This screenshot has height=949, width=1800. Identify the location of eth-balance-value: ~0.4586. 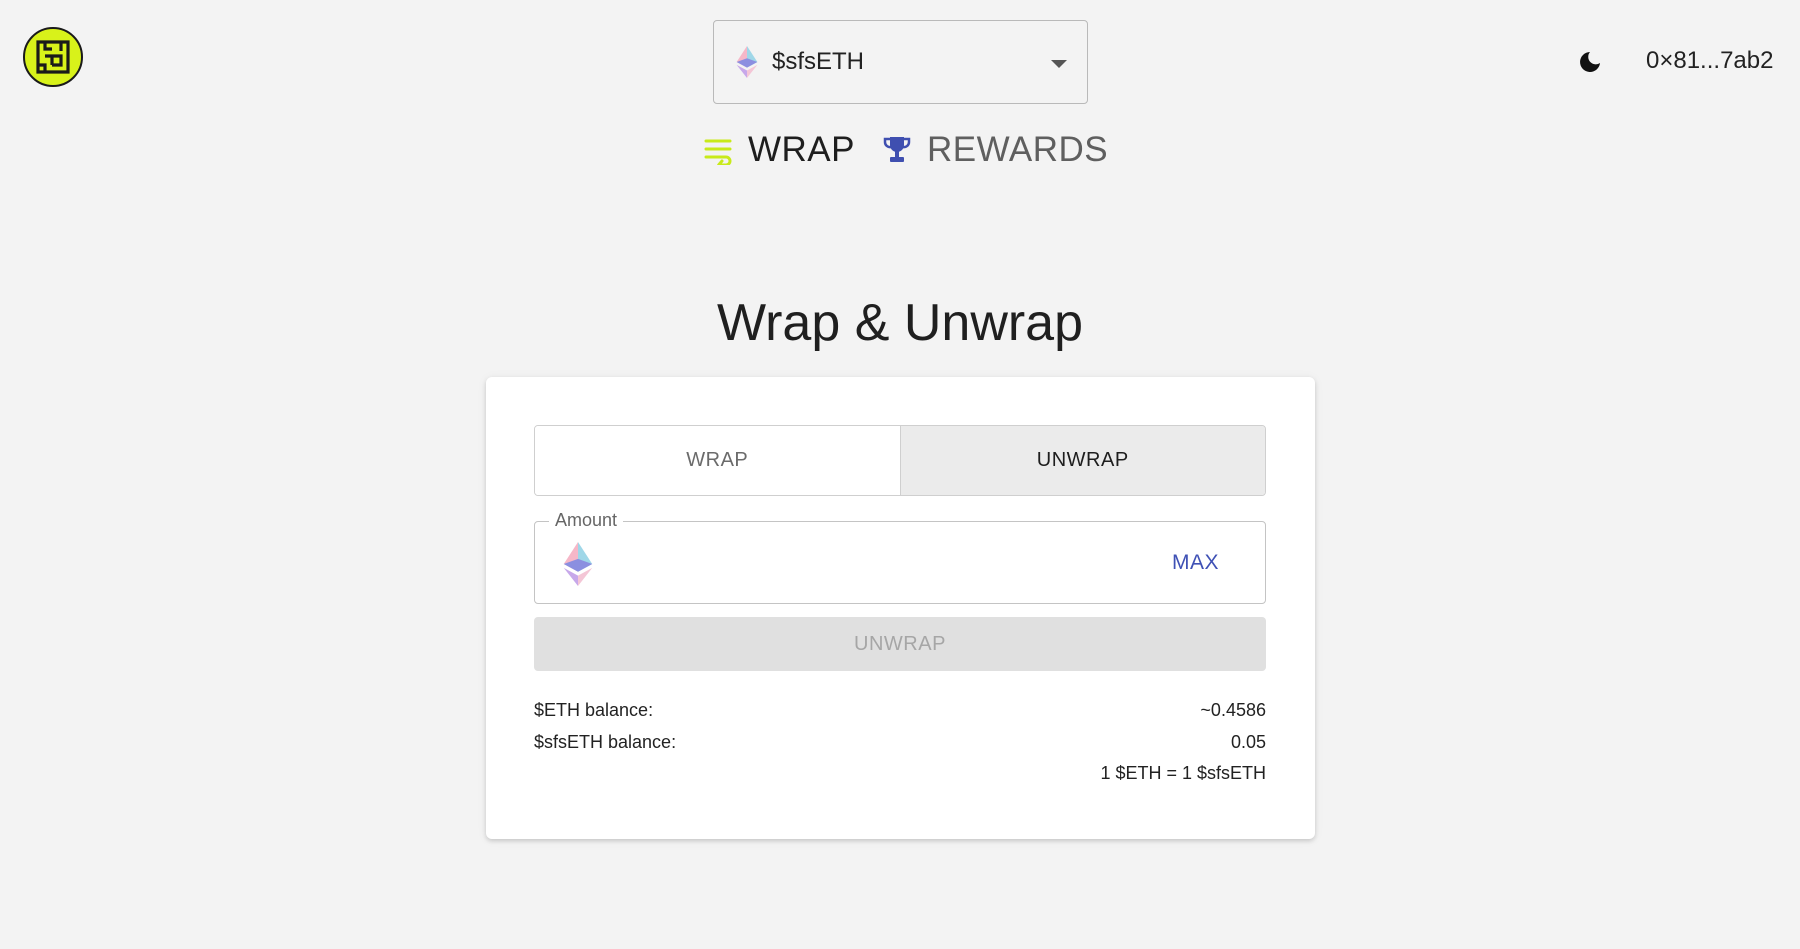
(1233, 710).